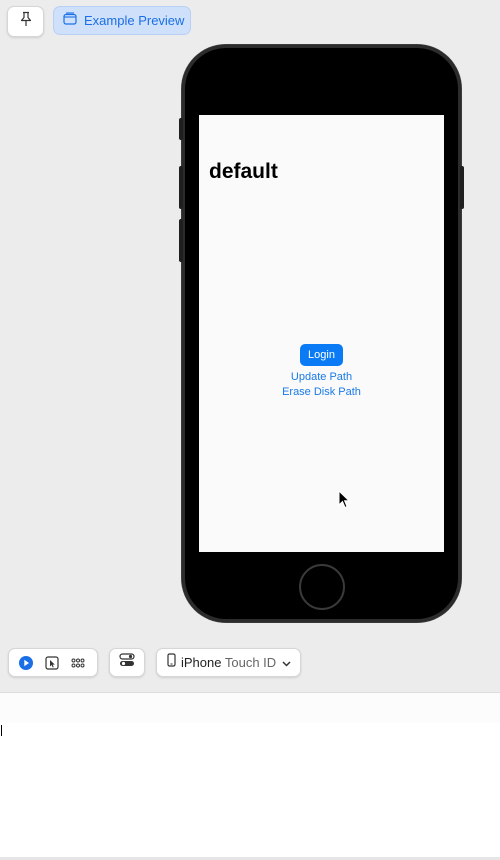 Image resolution: width=500 pixels, height=860 pixels. Describe the element at coordinates (181, 240) in the screenshot. I see `device-volume-down` at that location.